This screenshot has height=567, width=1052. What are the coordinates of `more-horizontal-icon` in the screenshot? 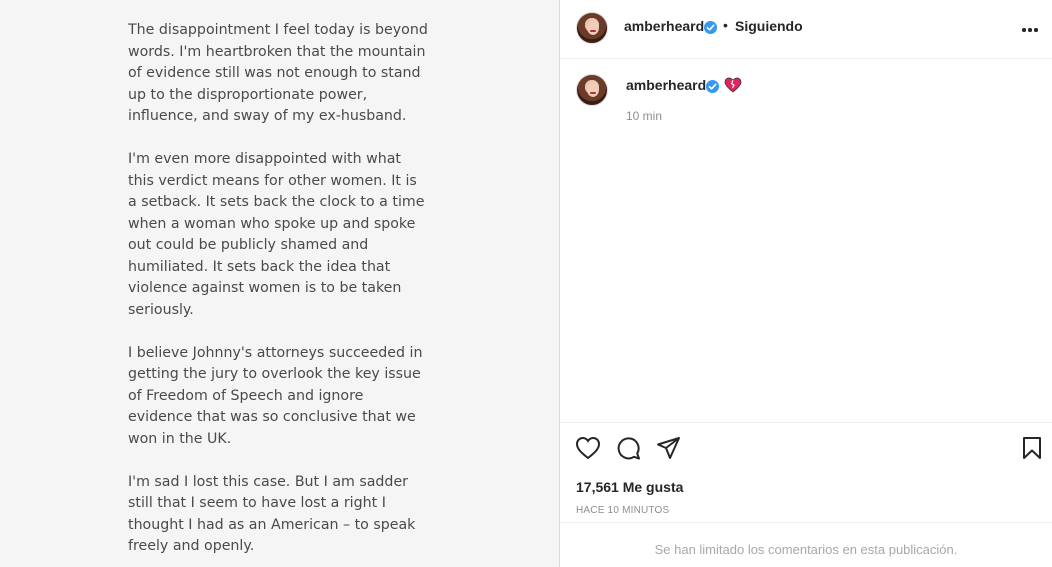 It's located at (1030, 29).